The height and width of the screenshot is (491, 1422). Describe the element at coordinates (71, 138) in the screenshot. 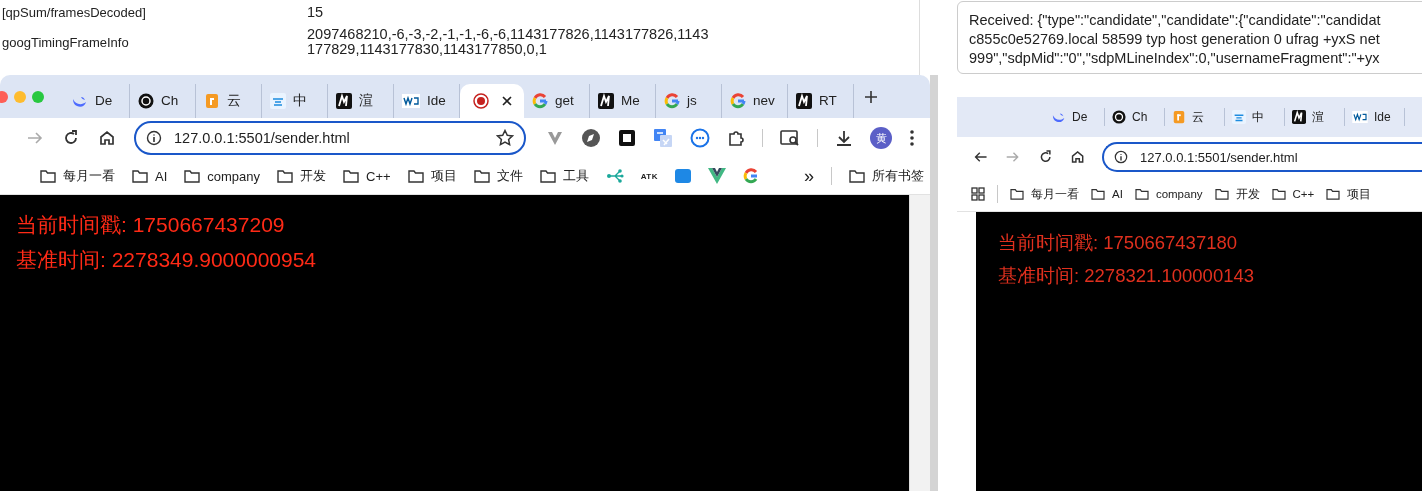

I see `reload-icon` at that location.